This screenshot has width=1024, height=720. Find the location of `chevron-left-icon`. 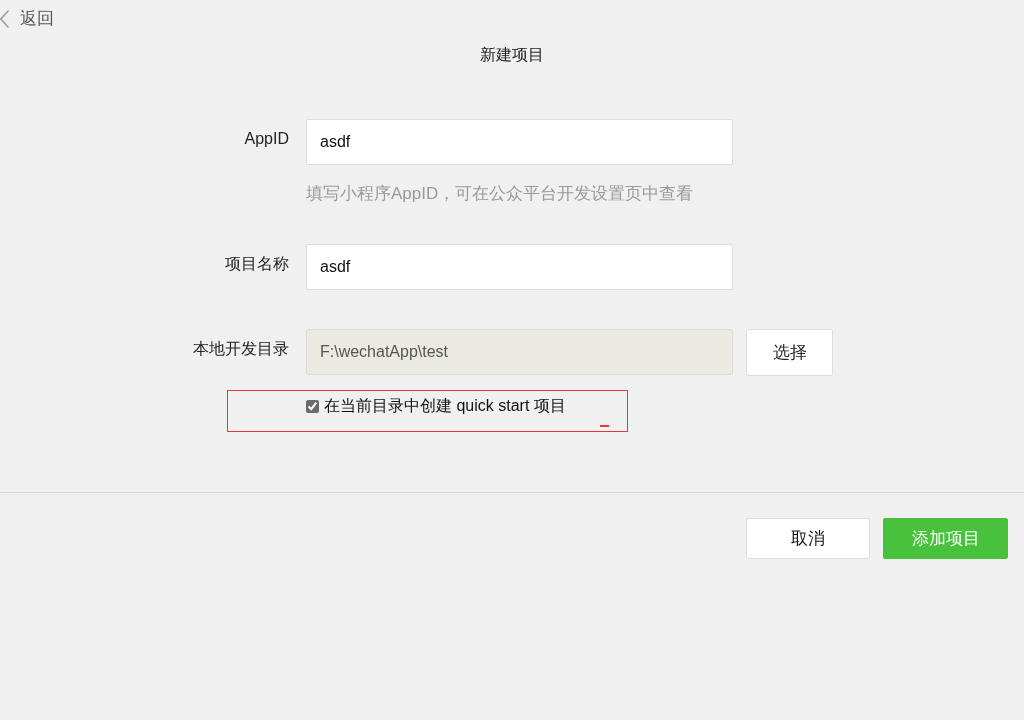

chevron-left-icon is located at coordinates (4, 19).